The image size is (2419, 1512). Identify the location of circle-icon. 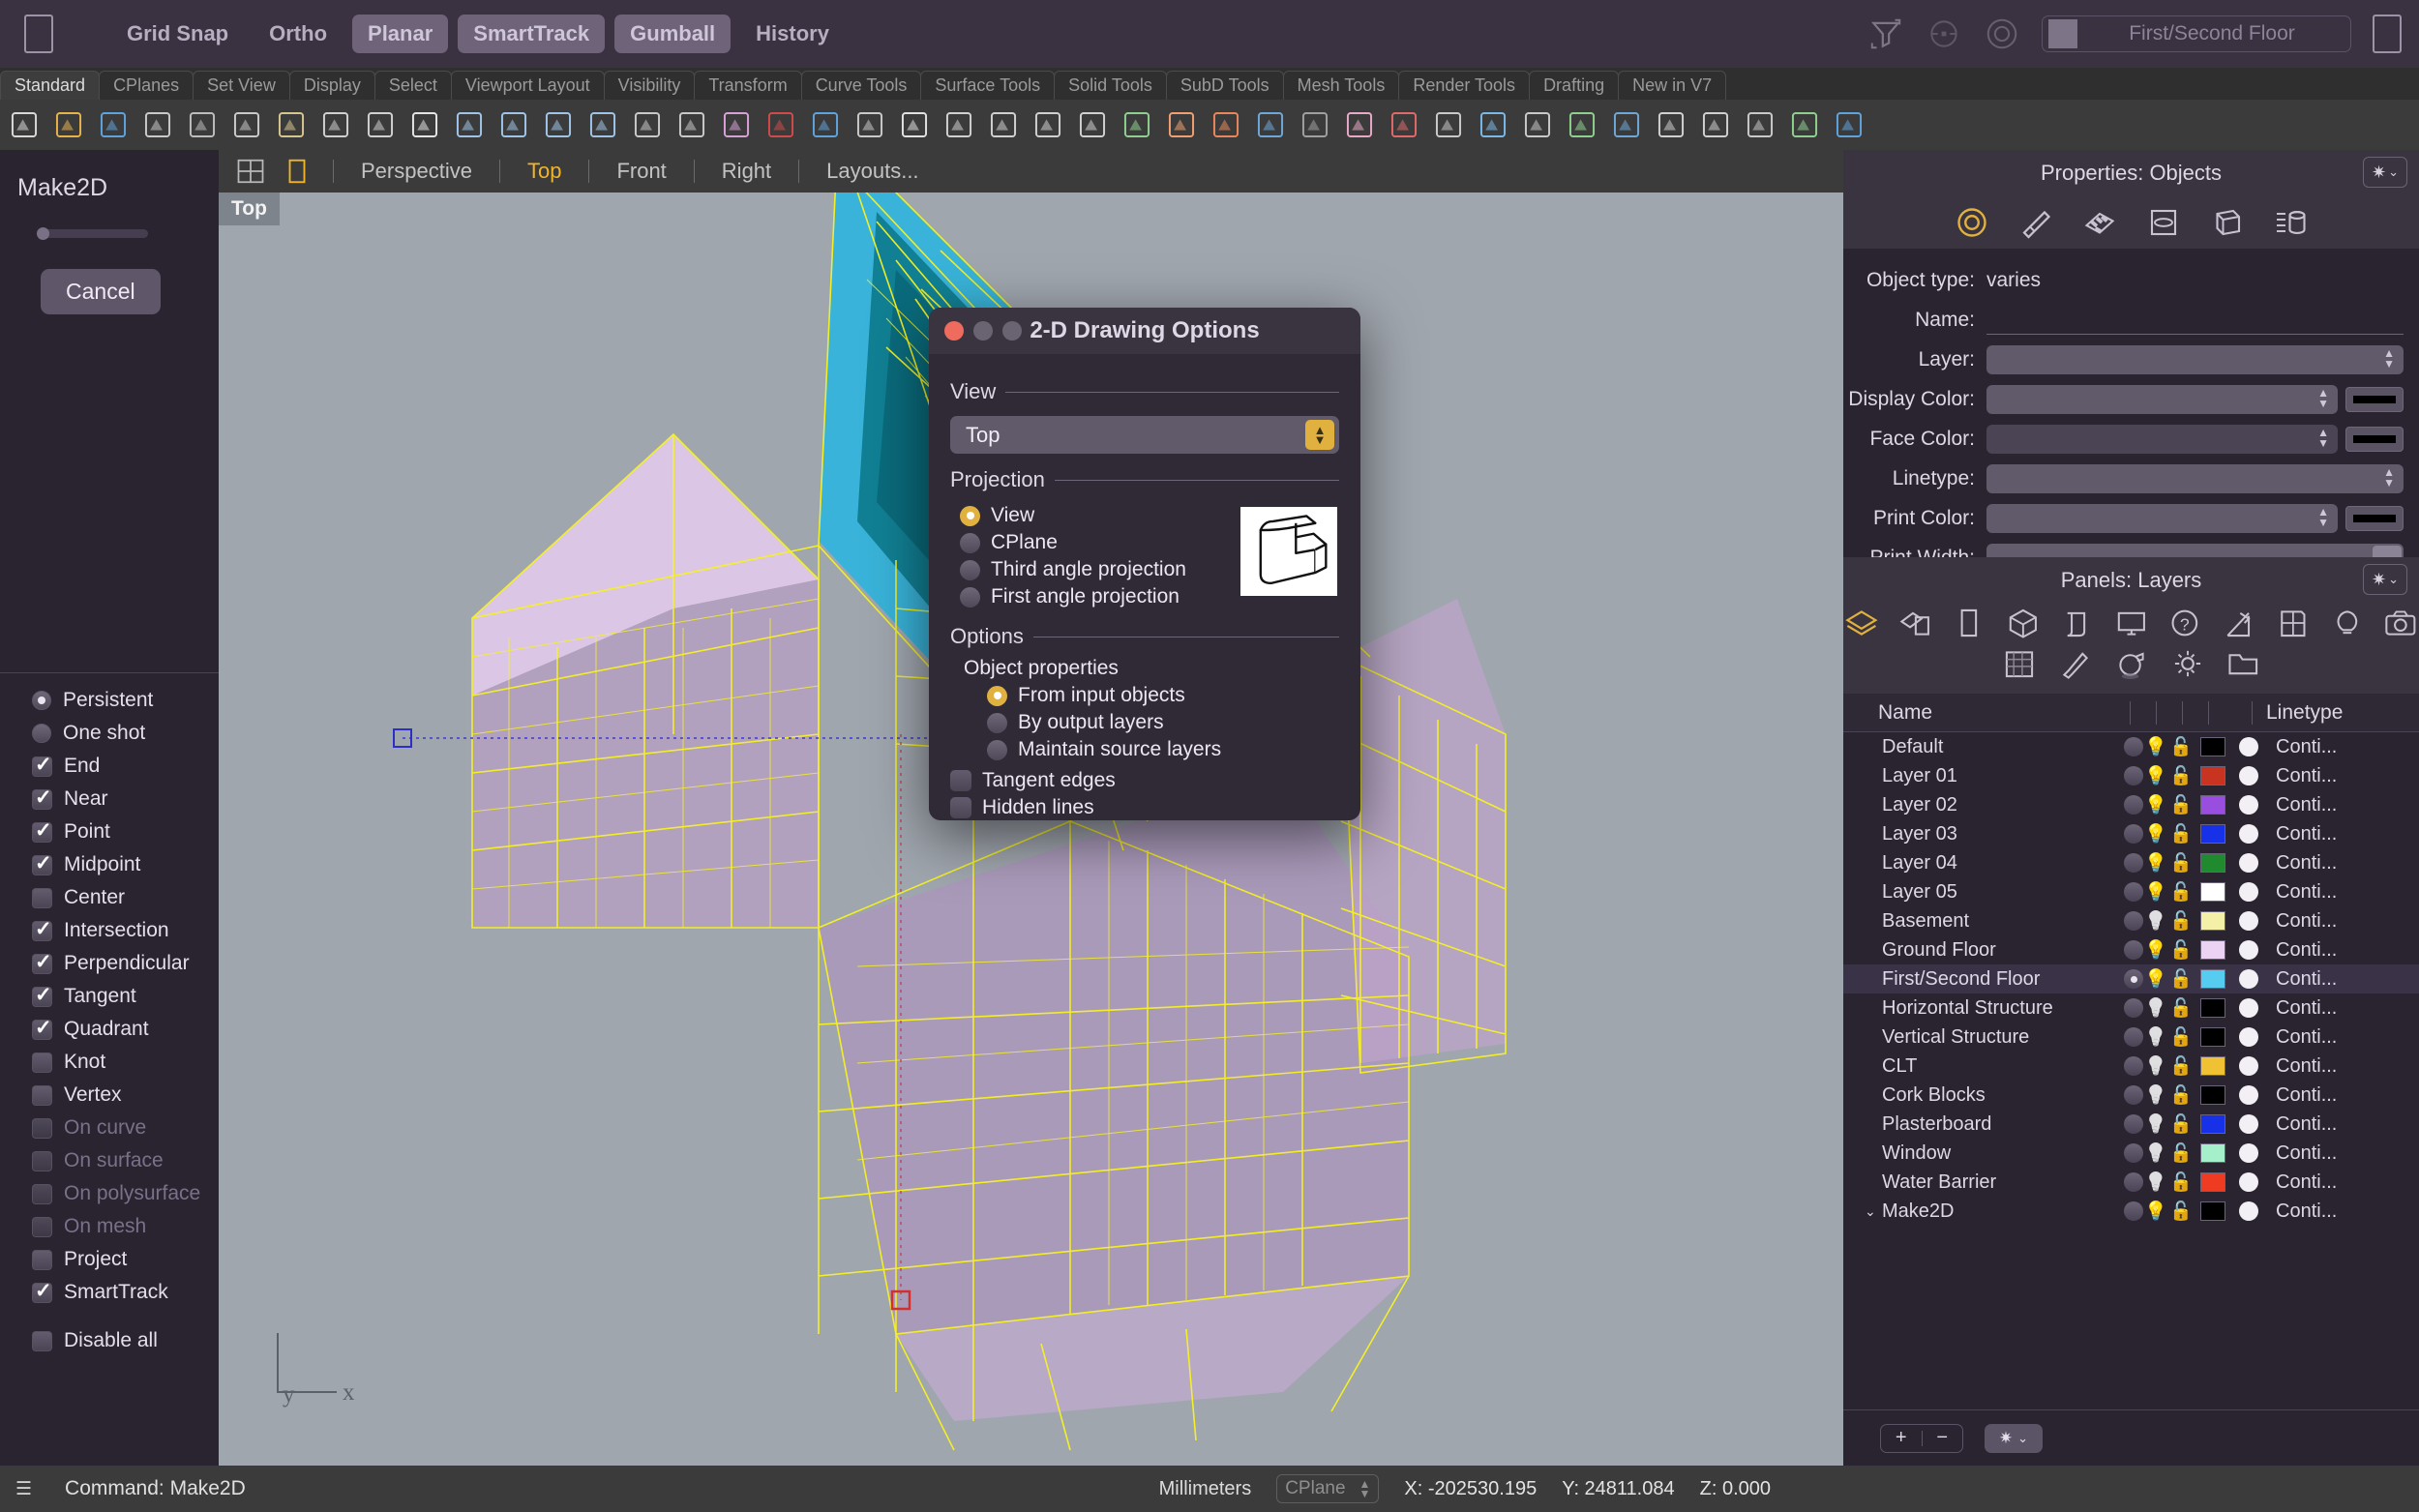
(1093, 125).